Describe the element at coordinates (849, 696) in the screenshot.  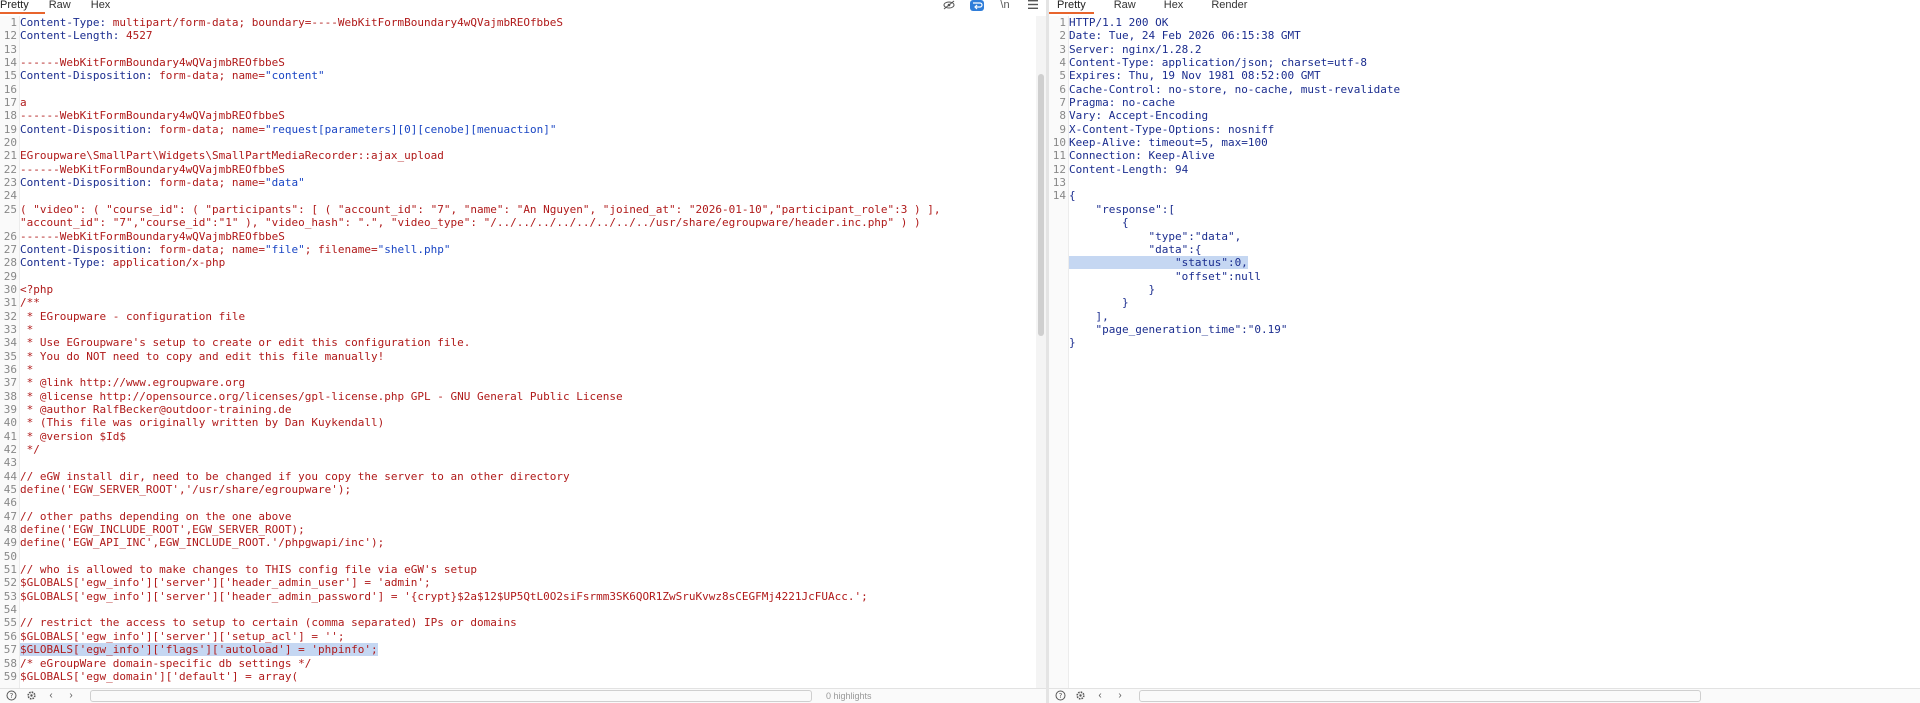
I see `highlights-count: 0 highlights` at that location.